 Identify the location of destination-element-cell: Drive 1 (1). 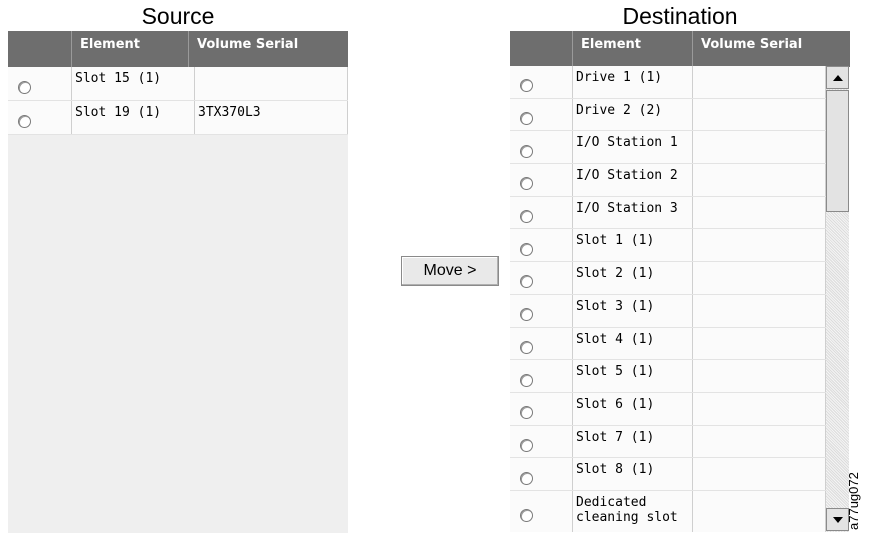
(633, 82).